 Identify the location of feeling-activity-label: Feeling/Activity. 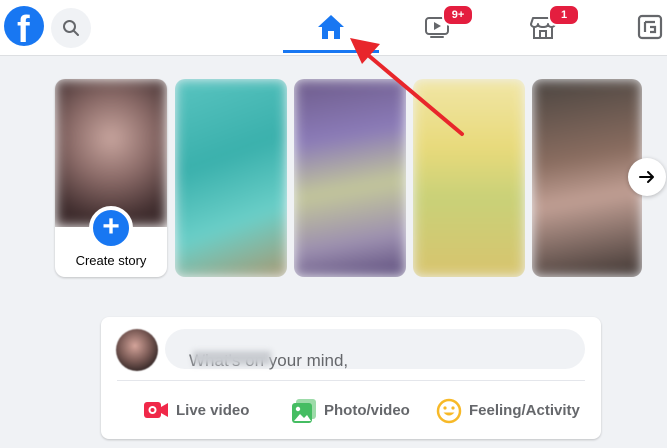
(524, 410).